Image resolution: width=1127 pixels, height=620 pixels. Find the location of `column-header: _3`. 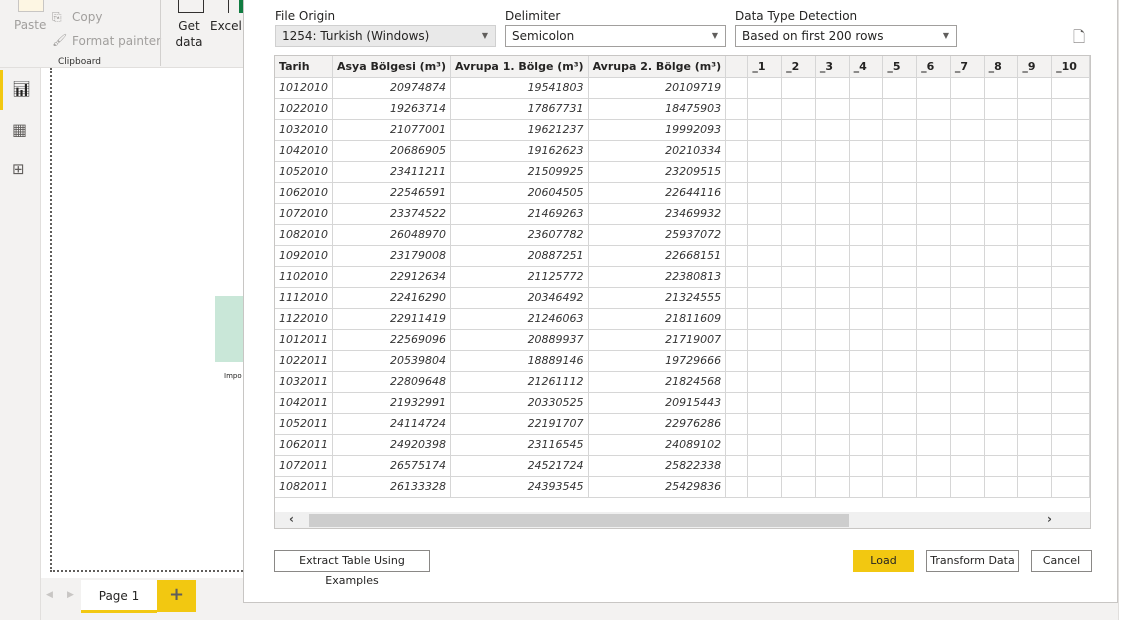

column-header: _3 is located at coordinates (832, 67).